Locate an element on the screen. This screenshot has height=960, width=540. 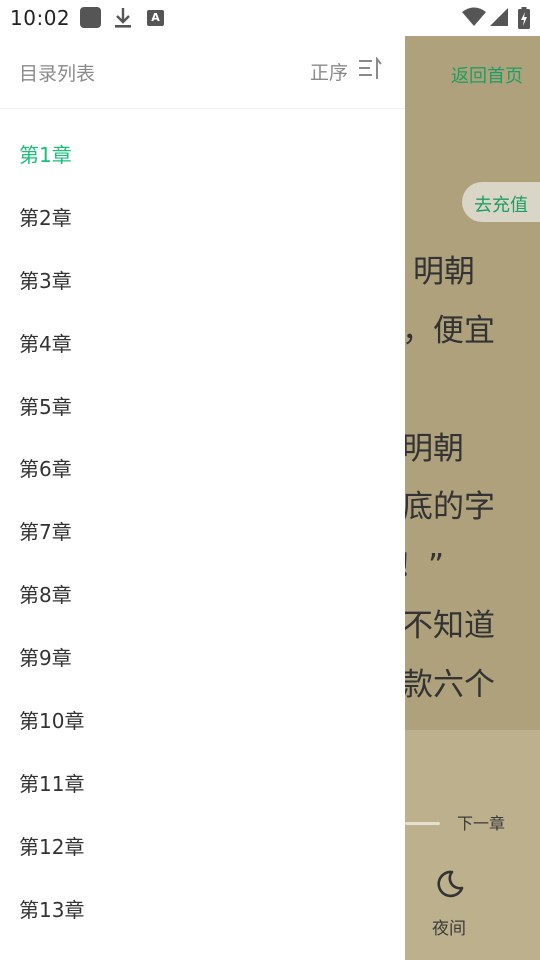
story-text-line: 底的字 is located at coordinates (450, 507).